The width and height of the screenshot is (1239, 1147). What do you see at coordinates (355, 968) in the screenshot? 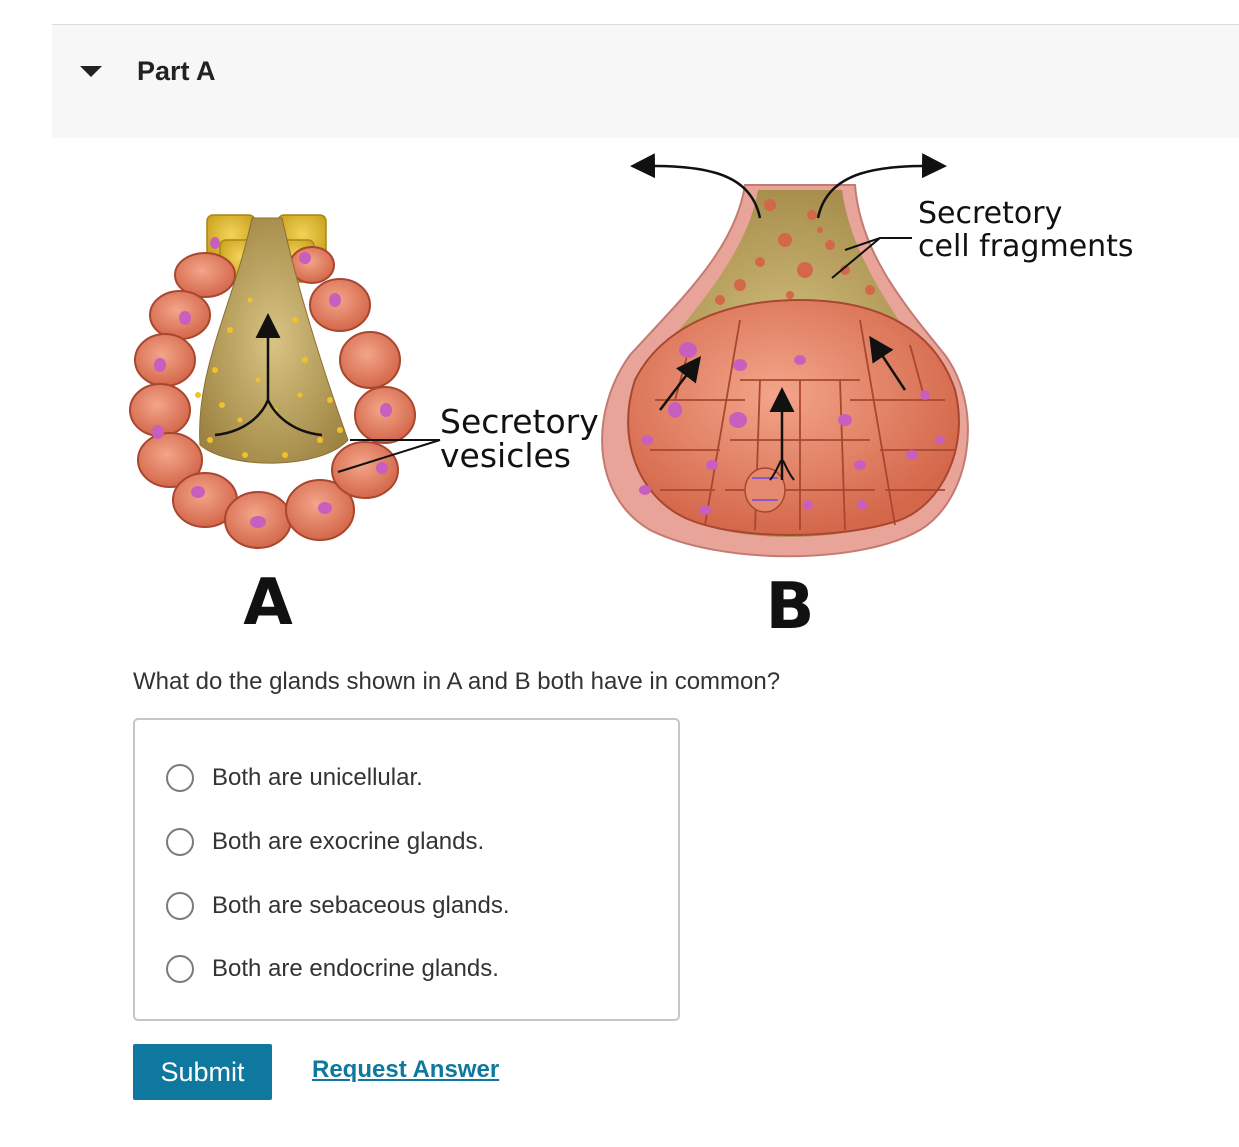
I see `option-label: Both are endocrine glands.` at bounding box center [355, 968].